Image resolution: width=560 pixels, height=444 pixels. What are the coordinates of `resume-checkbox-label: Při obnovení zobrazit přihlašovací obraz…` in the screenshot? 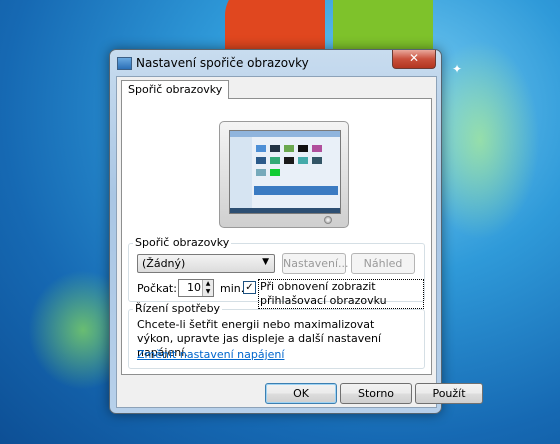 It's located at (341, 294).